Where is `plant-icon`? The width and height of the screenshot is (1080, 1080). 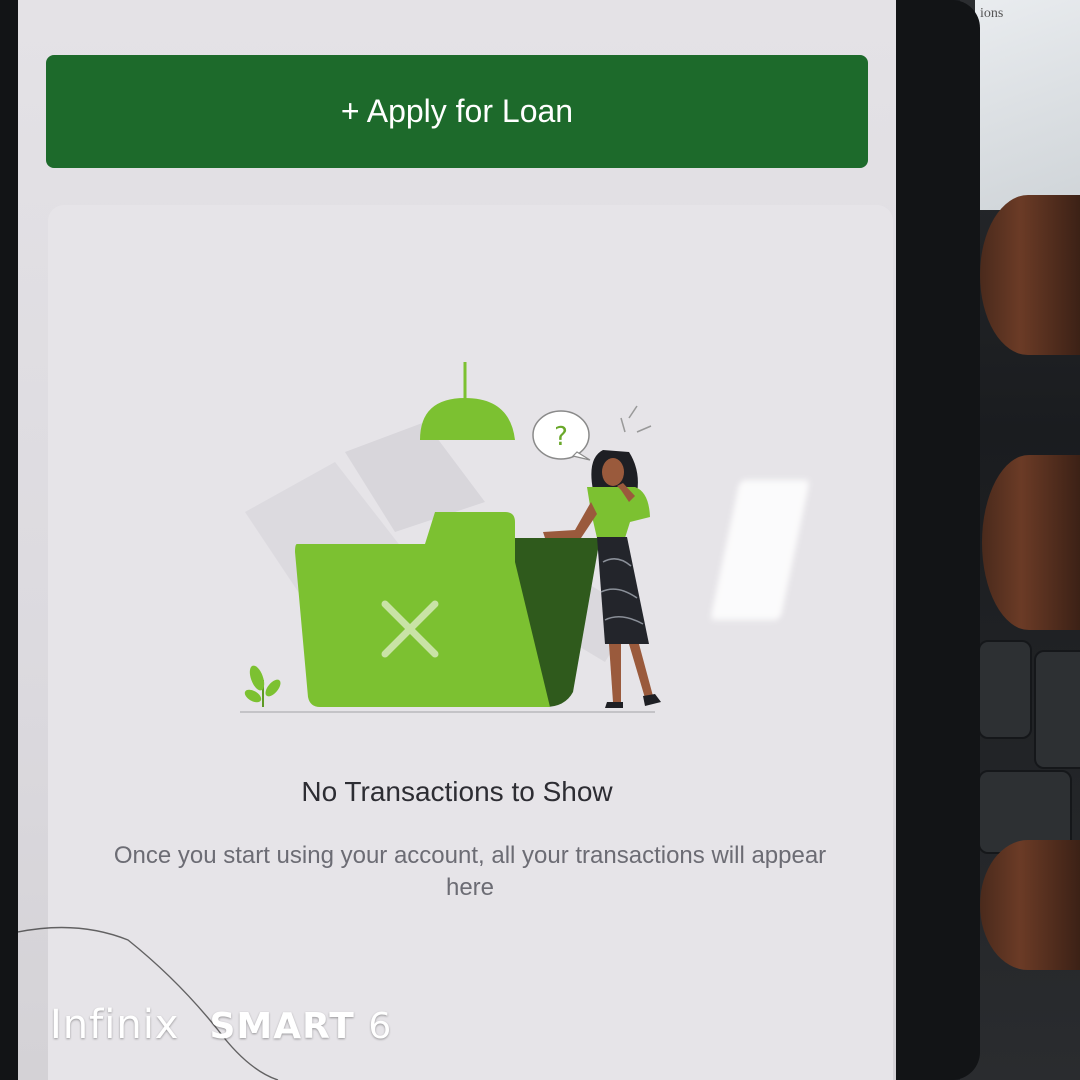
plant-icon is located at coordinates (262, 686).